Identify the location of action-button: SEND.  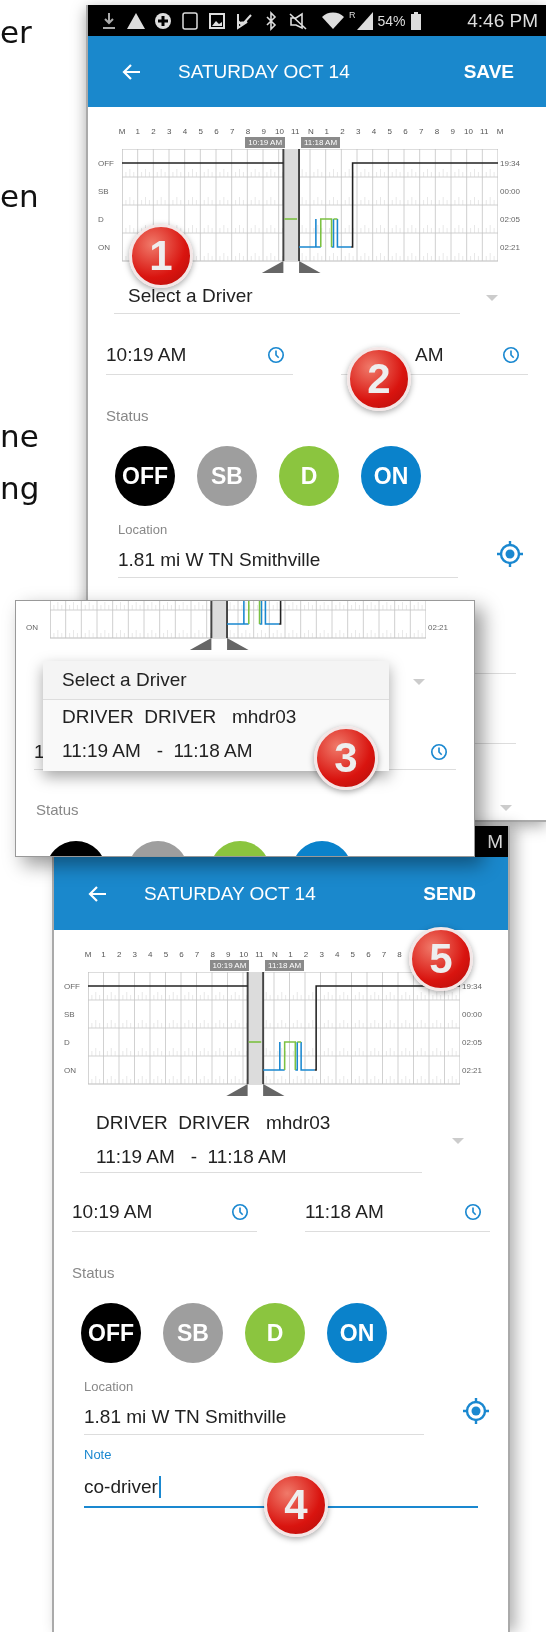
(449, 893).